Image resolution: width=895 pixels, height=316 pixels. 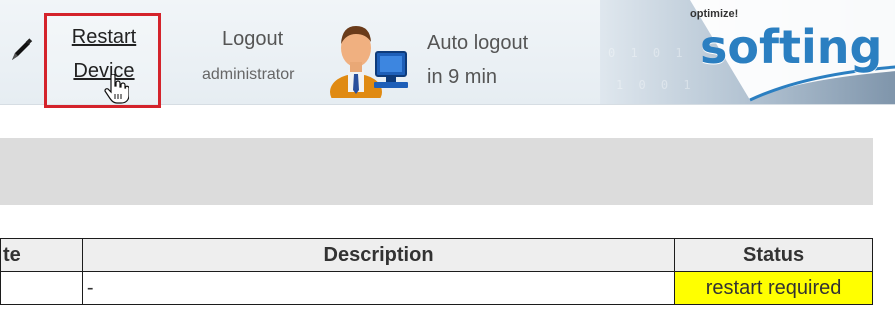 I want to click on column-header-status: Status, so click(x=773, y=255).